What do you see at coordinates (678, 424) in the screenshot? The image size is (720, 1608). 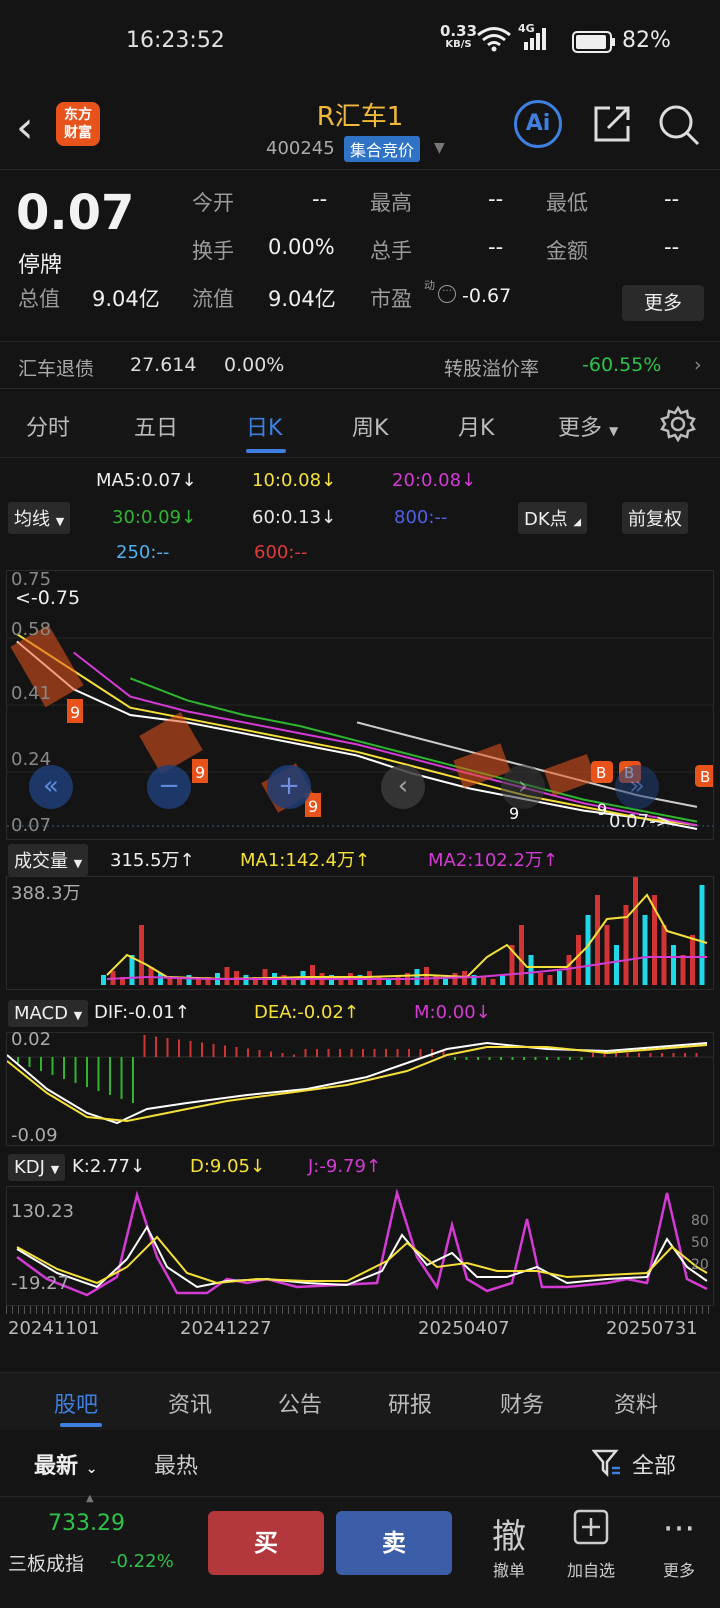 I see `gear-icon` at bounding box center [678, 424].